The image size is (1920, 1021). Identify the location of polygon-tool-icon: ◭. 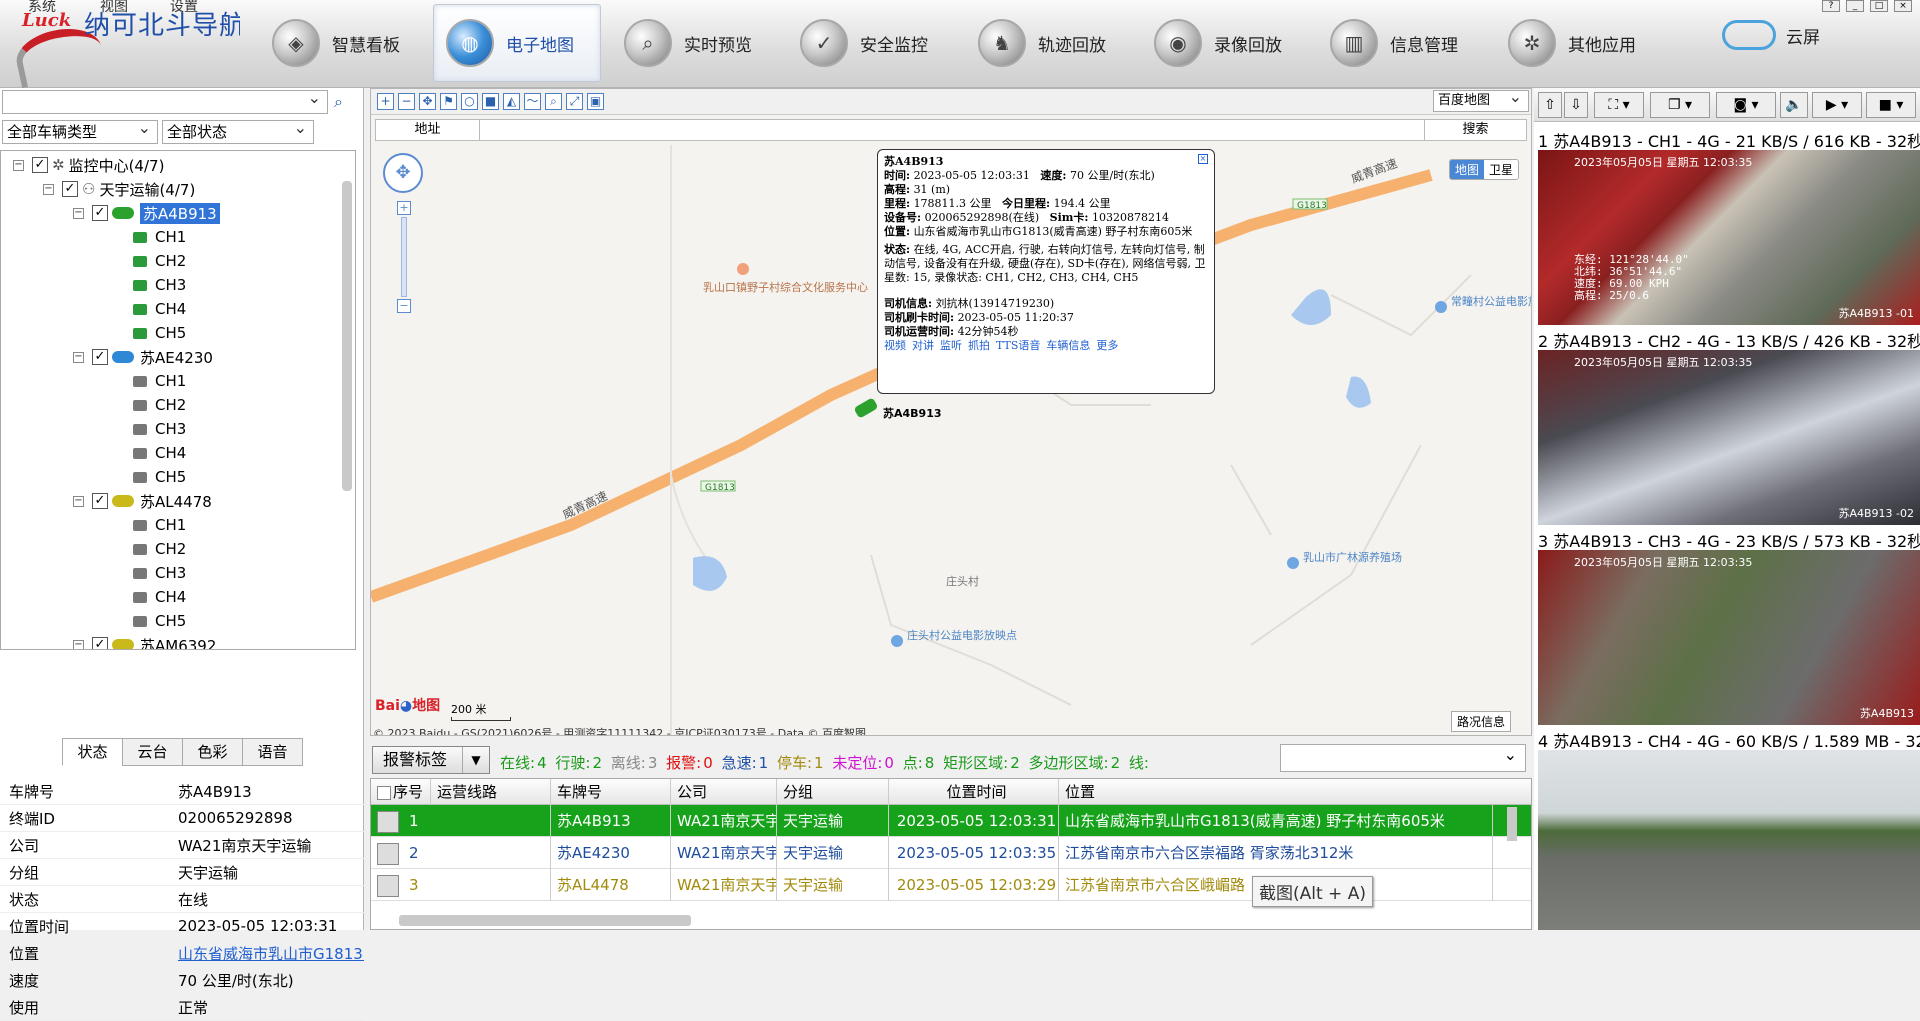
(511, 101).